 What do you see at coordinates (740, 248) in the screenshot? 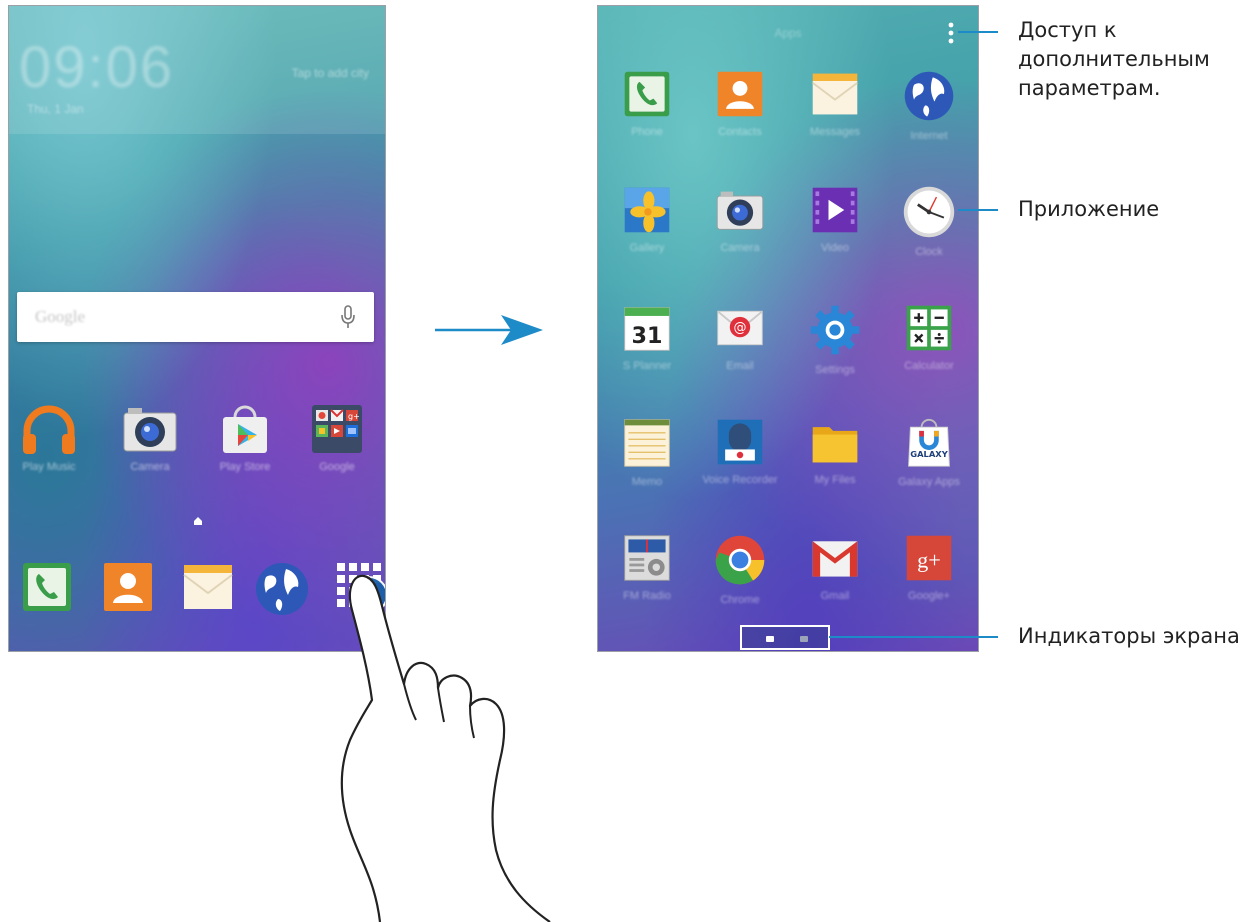
I see `app-label: Camera` at bounding box center [740, 248].